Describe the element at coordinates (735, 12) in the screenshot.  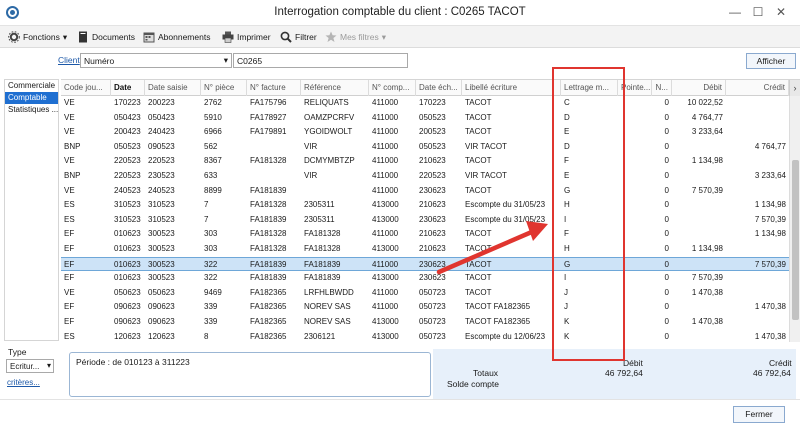
I see `minimize-button: —` at that location.